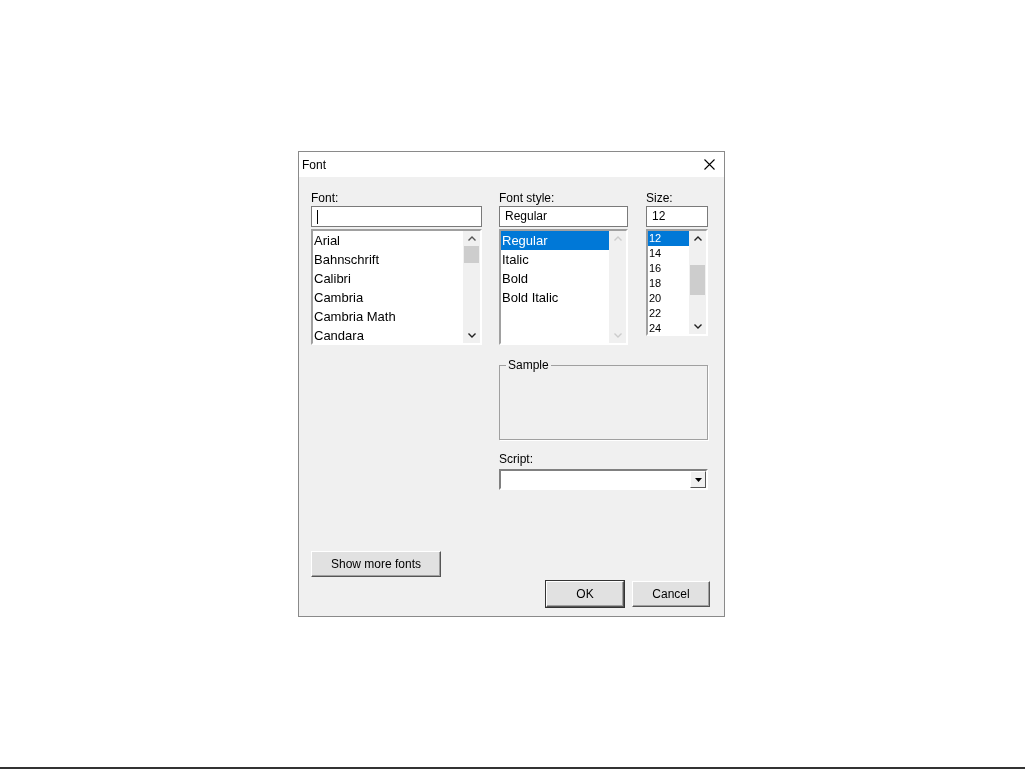 Image resolution: width=1025 pixels, height=769 pixels. I want to click on size-list-item: 18, so click(668, 283).